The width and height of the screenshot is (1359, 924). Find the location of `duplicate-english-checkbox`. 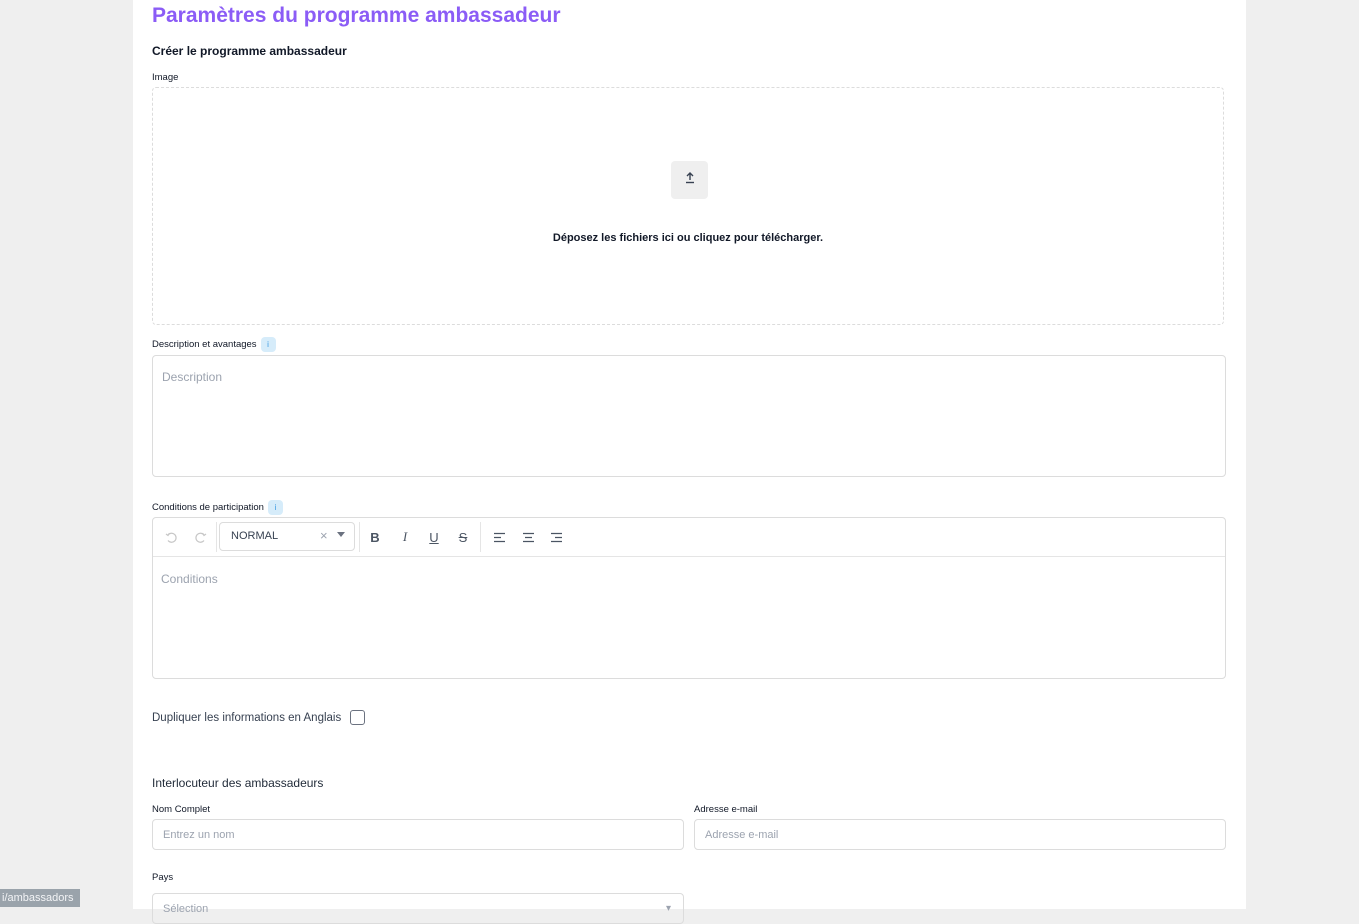

duplicate-english-checkbox is located at coordinates (358, 717).